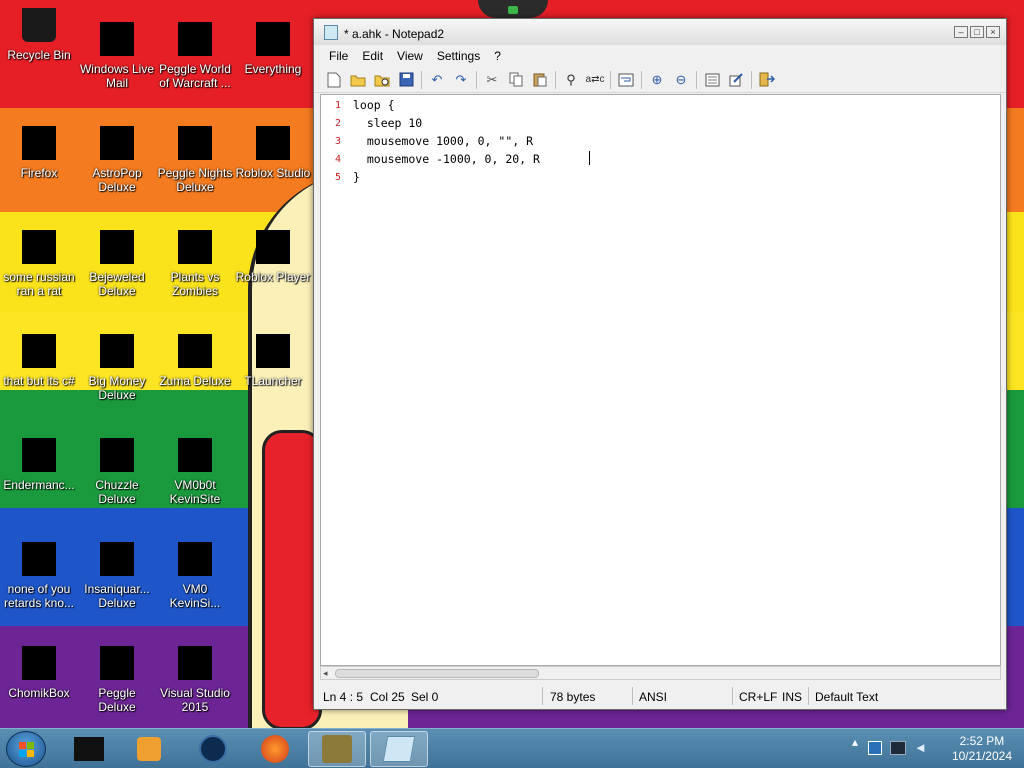 This screenshot has height=768, width=1024. Describe the element at coordinates (846, 697) in the screenshot. I see `status-scheme: Default Text` at that location.